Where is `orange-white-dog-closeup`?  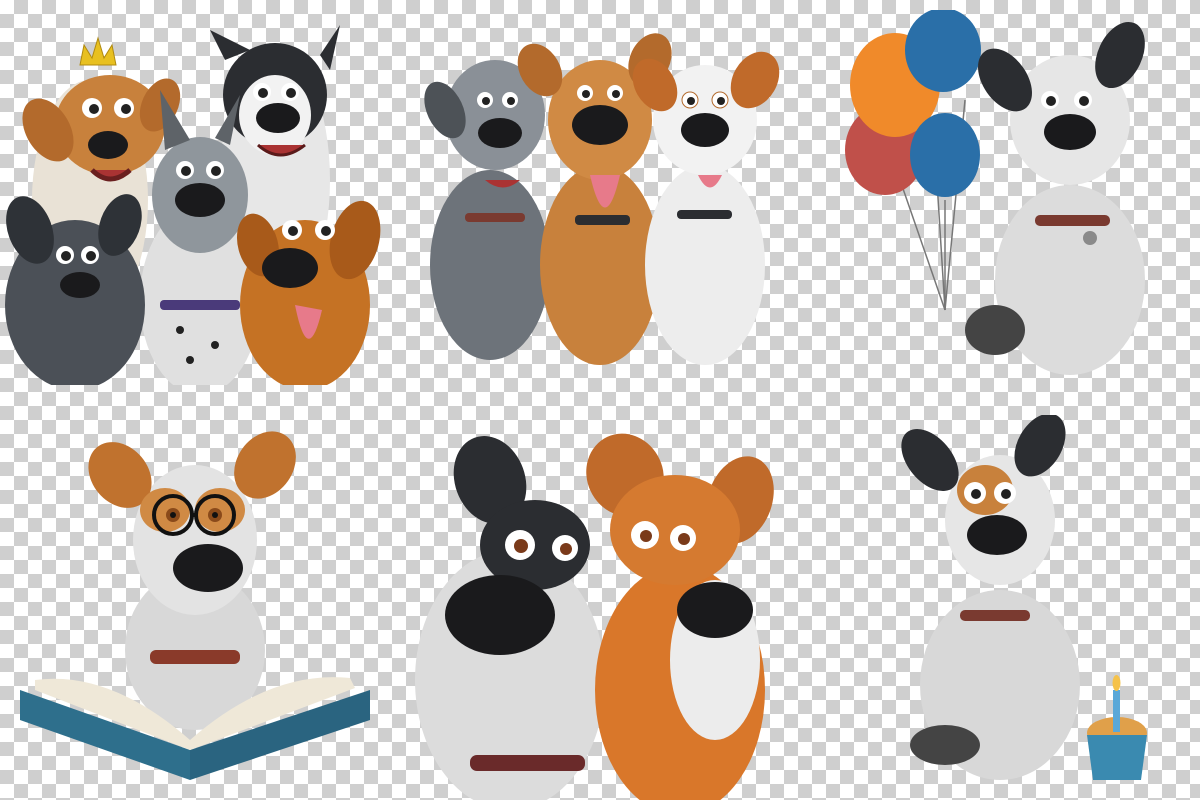 orange-white-dog-closeup is located at coordinates (680, 616).